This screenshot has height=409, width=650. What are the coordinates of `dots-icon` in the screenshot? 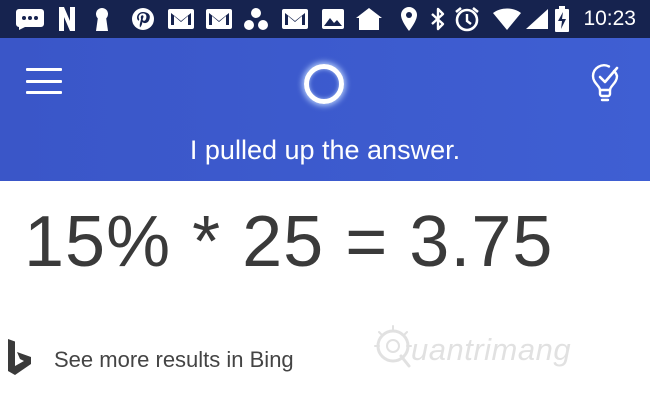 It's located at (256, 19).